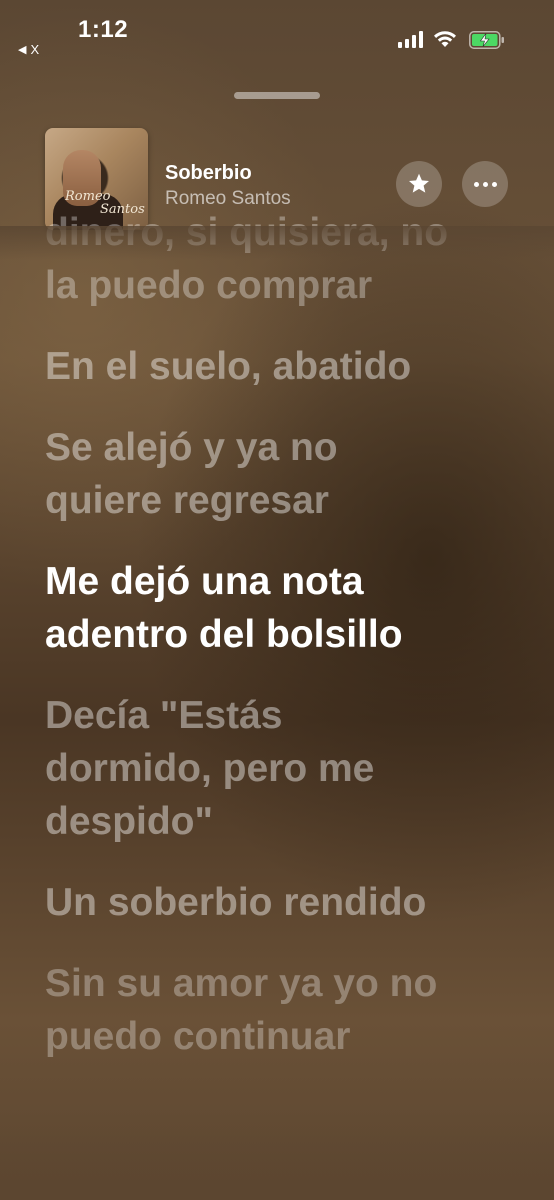 The height and width of the screenshot is (1200, 554). What do you see at coordinates (277, 243) in the screenshot?
I see `lyrics-top-fade` at bounding box center [277, 243].